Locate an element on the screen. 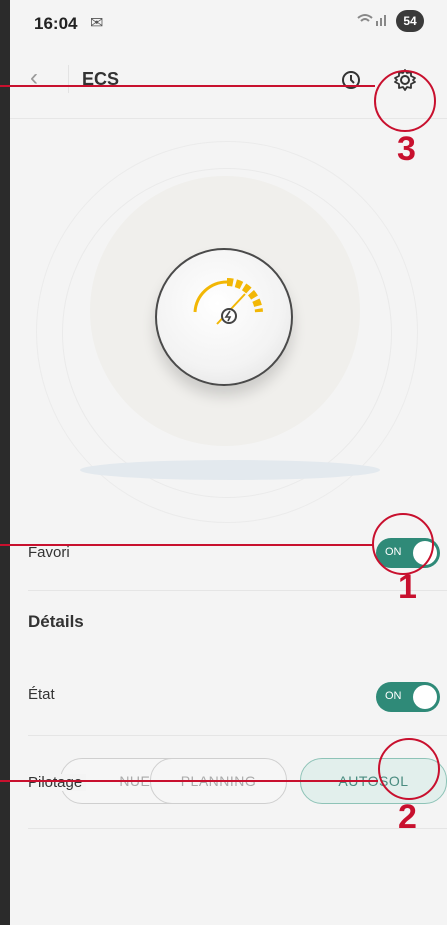 The image size is (447, 925). ecs-device-image is located at coordinates (224, 317).